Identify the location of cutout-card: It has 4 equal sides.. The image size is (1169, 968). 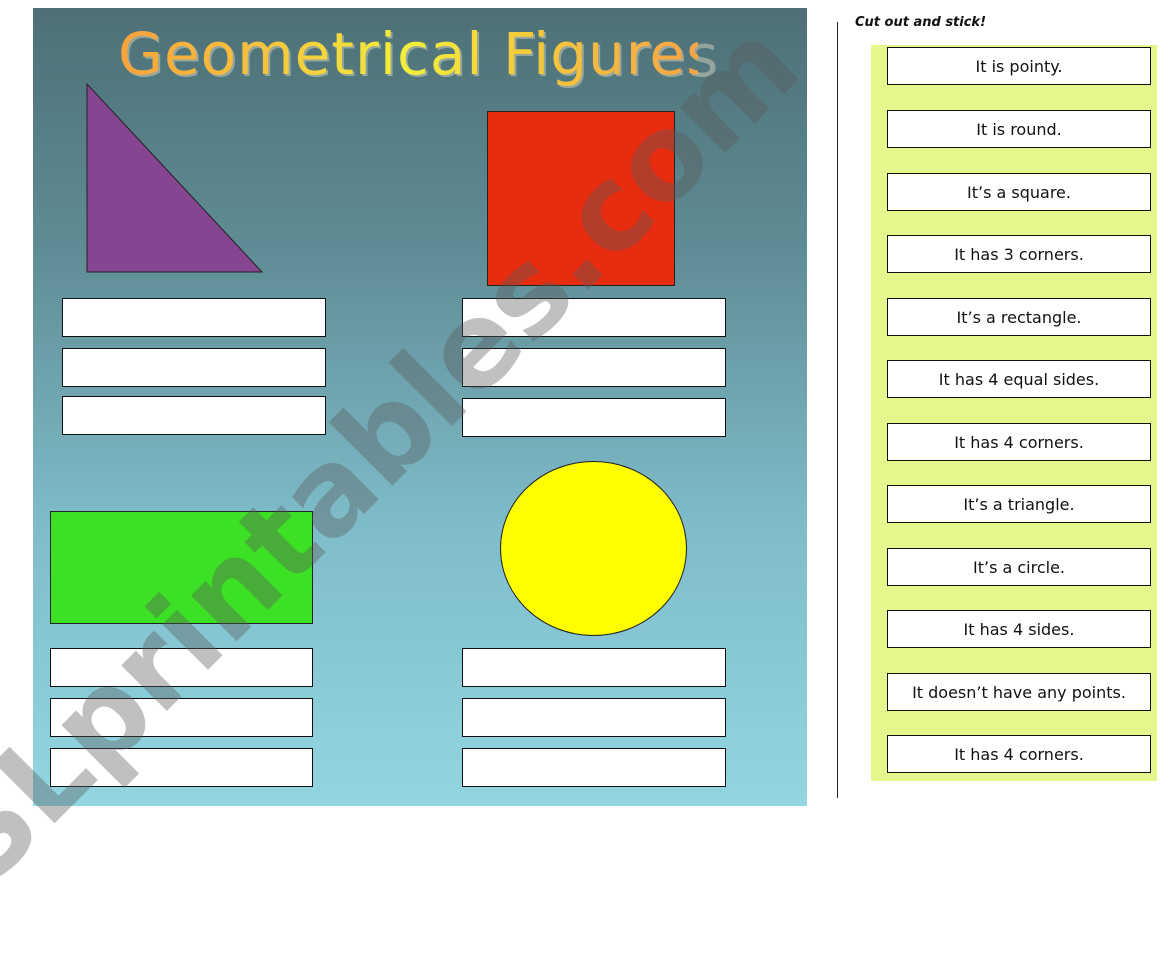
(1019, 379).